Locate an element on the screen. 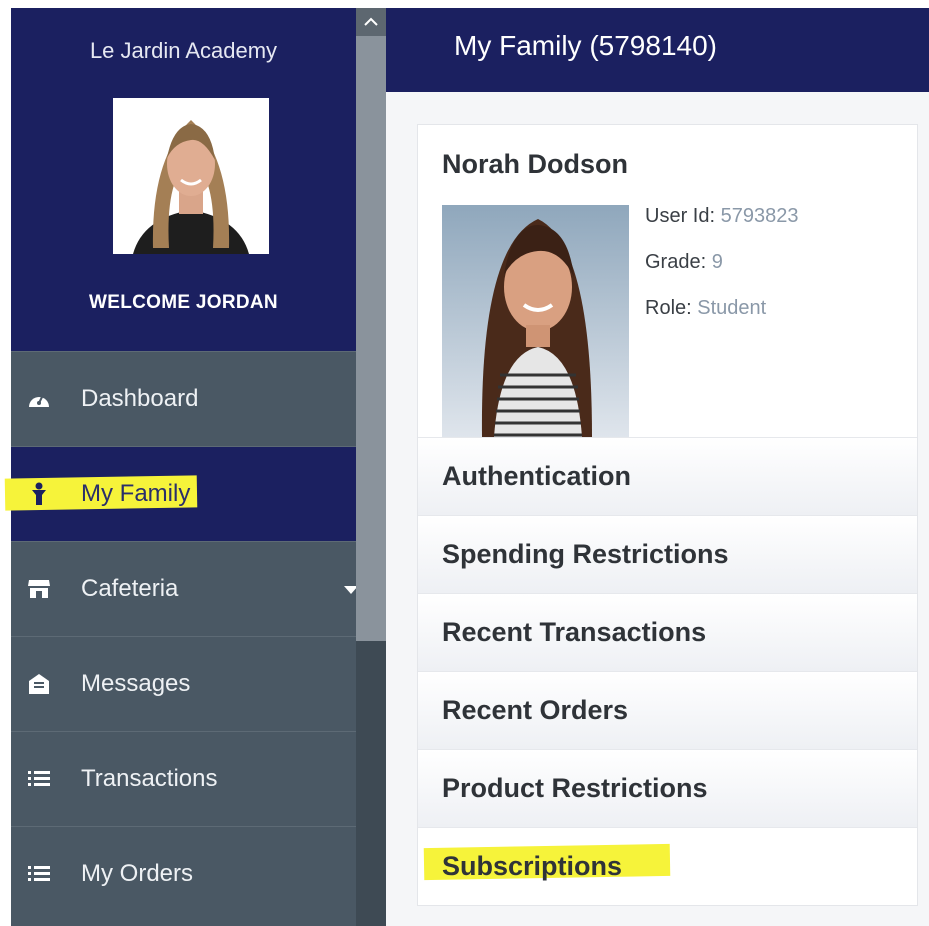 This screenshot has width=929, height=926. sidebar-item-my-family: My Family is located at coordinates (180, 493).